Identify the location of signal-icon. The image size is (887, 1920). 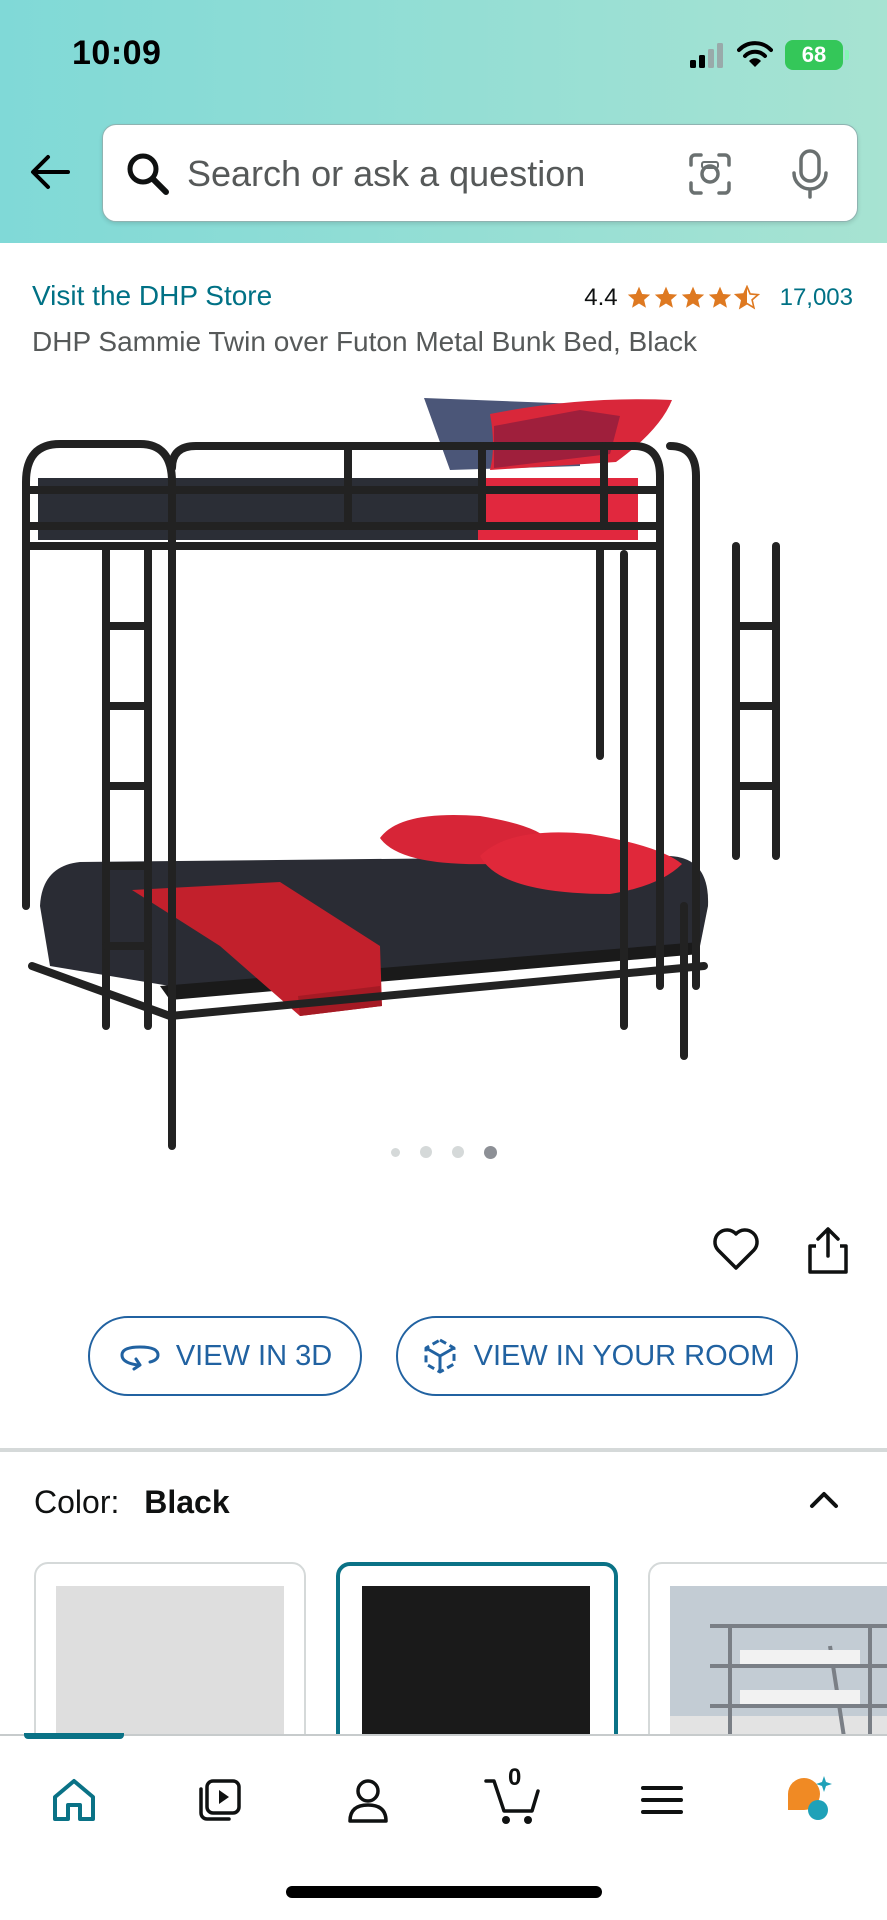
(706, 55).